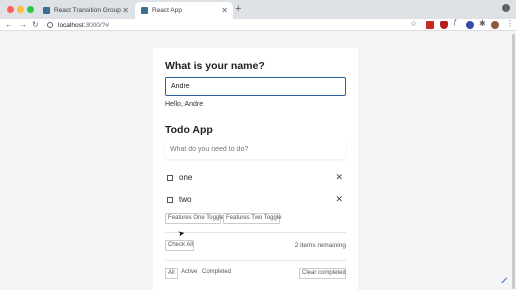  I want to click on features-two-toggle-button: Features Two Toggle, so click(252, 218).